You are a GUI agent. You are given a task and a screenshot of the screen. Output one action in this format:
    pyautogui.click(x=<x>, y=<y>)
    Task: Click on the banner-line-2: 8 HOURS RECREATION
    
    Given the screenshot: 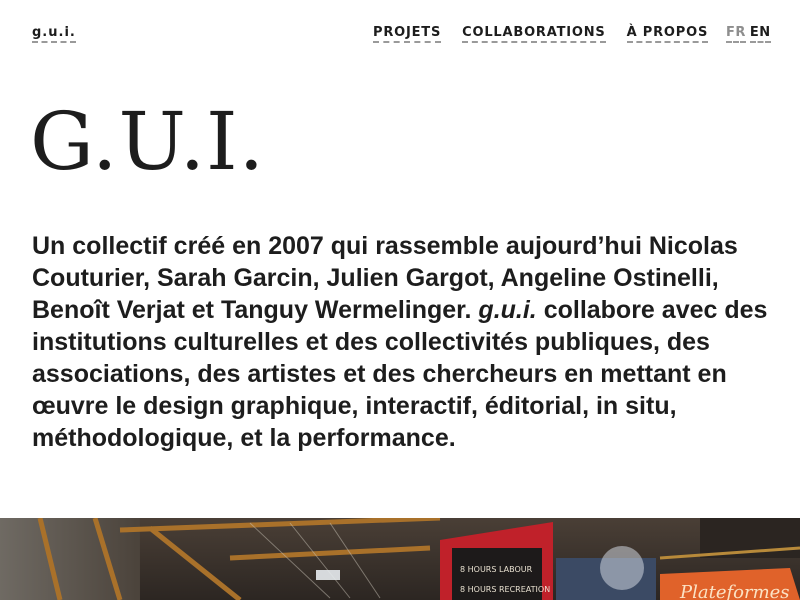 What is the action you would take?
    pyautogui.click(x=505, y=589)
    